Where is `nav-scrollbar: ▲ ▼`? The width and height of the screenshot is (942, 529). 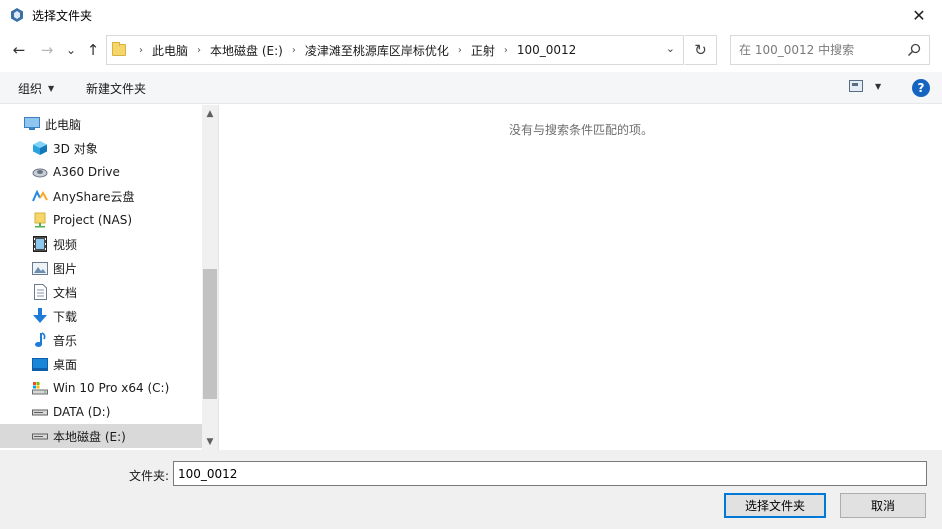
nav-scrollbar: ▲ ▼ is located at coordinates (210, 277).